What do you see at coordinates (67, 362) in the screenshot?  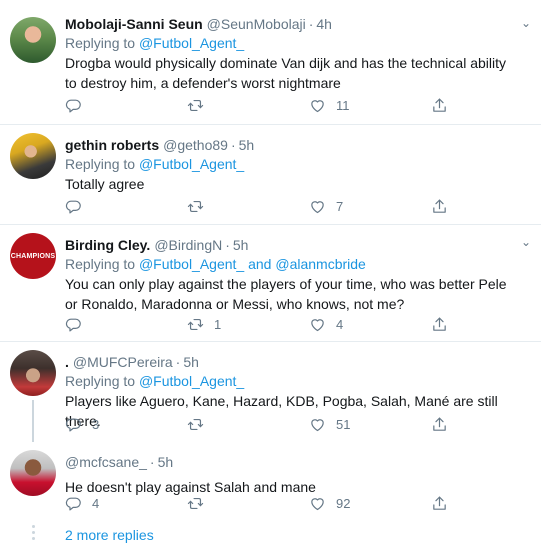 I see `display-name: .` at bounding box center [67, 362].